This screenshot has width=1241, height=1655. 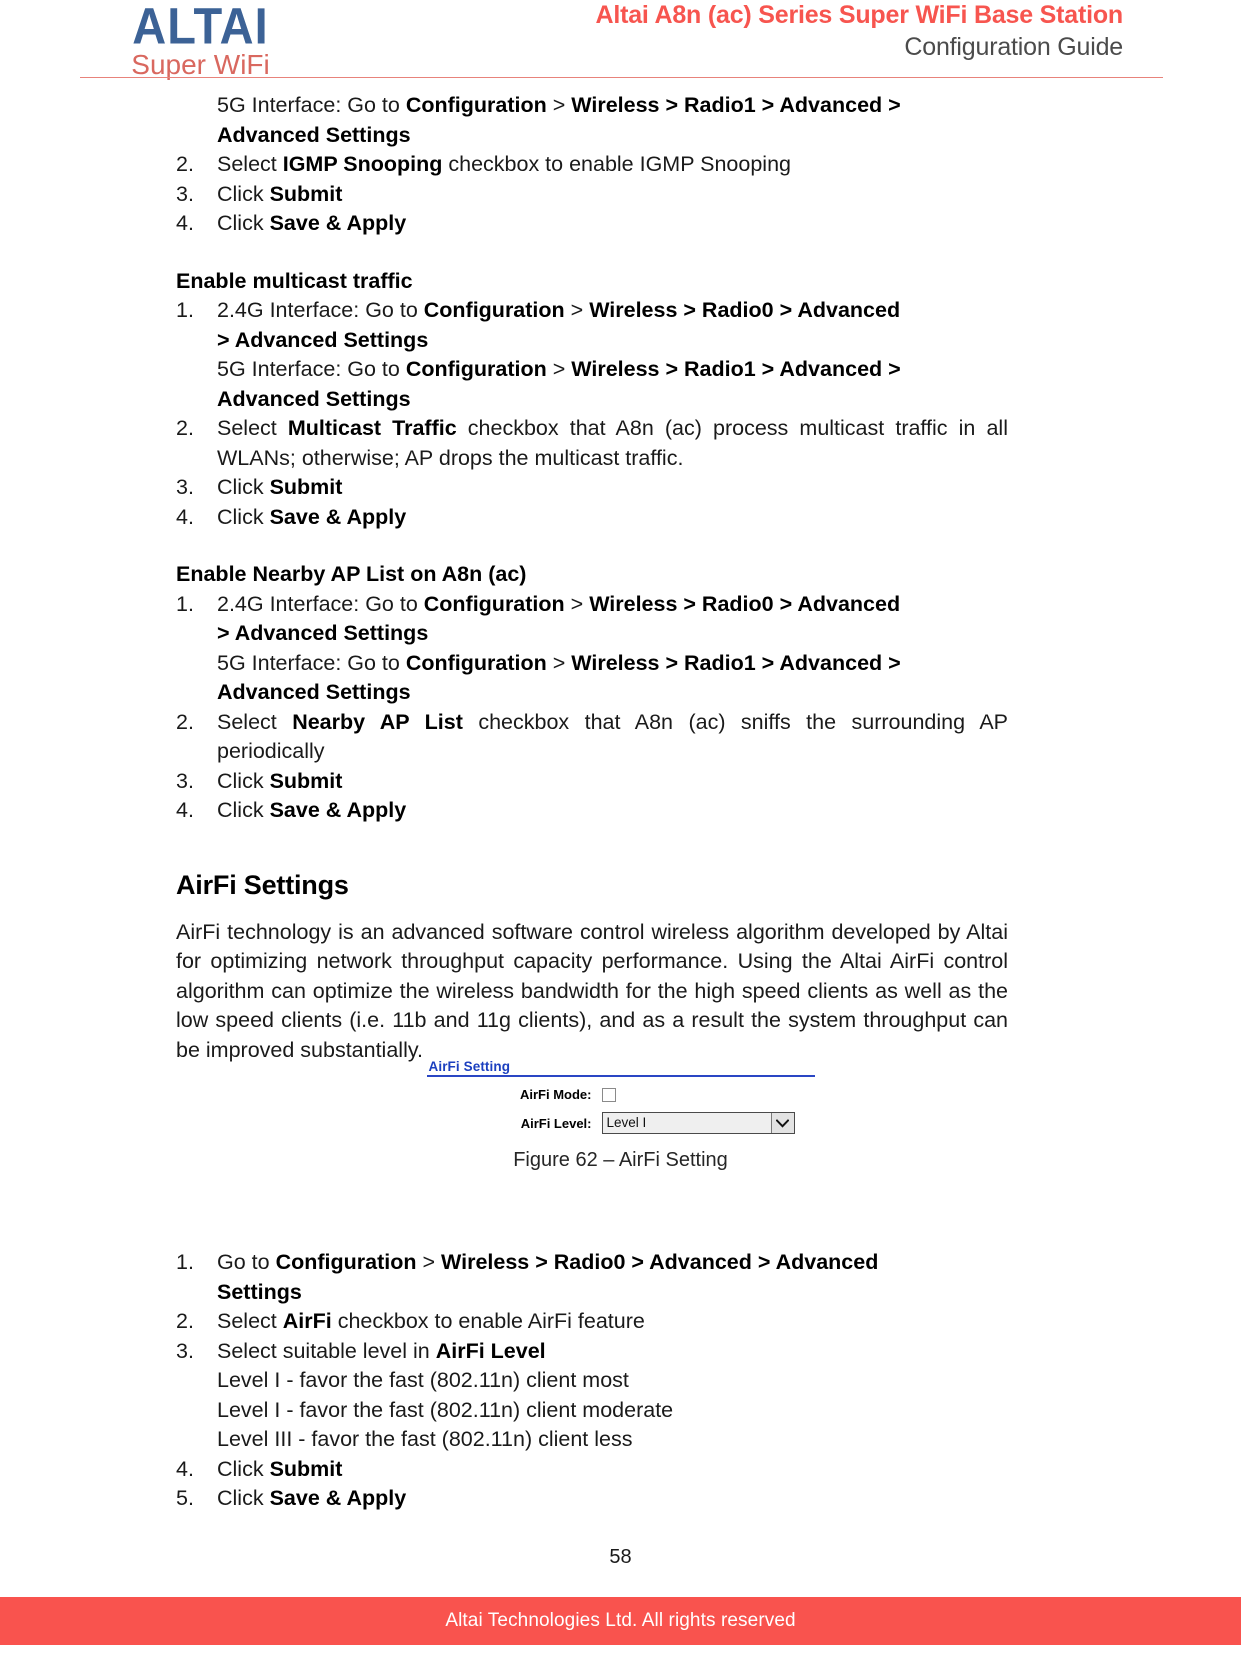 I want to click on section-heading: Enable Nearby AP List on A8n (ac), so click(x=351, y=574).